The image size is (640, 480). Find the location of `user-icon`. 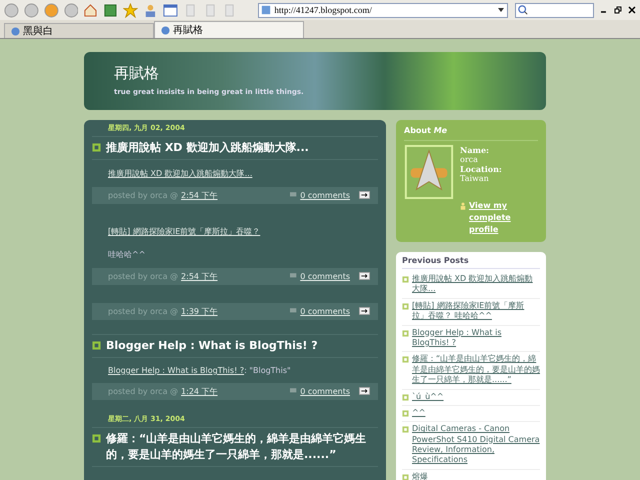

user-icon is located at coordinates (150, 10).